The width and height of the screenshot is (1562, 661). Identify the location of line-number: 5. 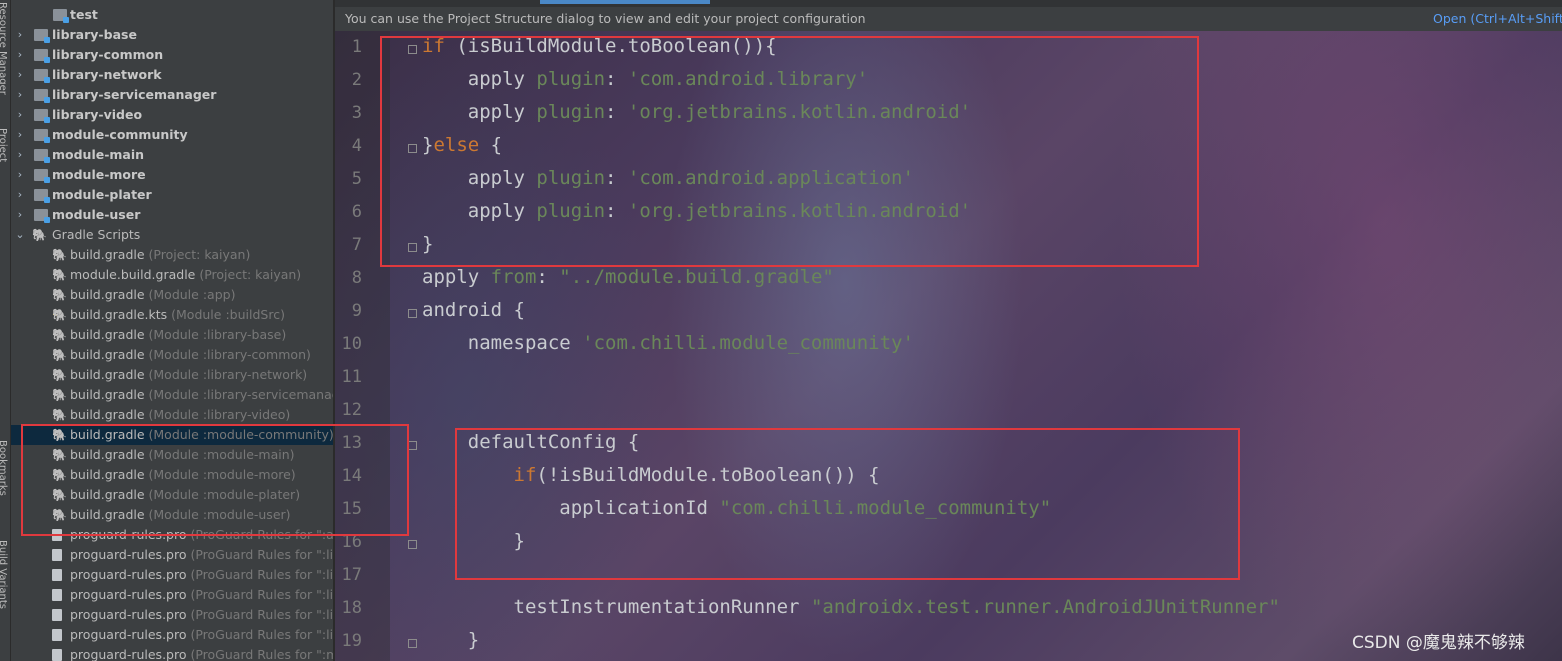
(356, 179).